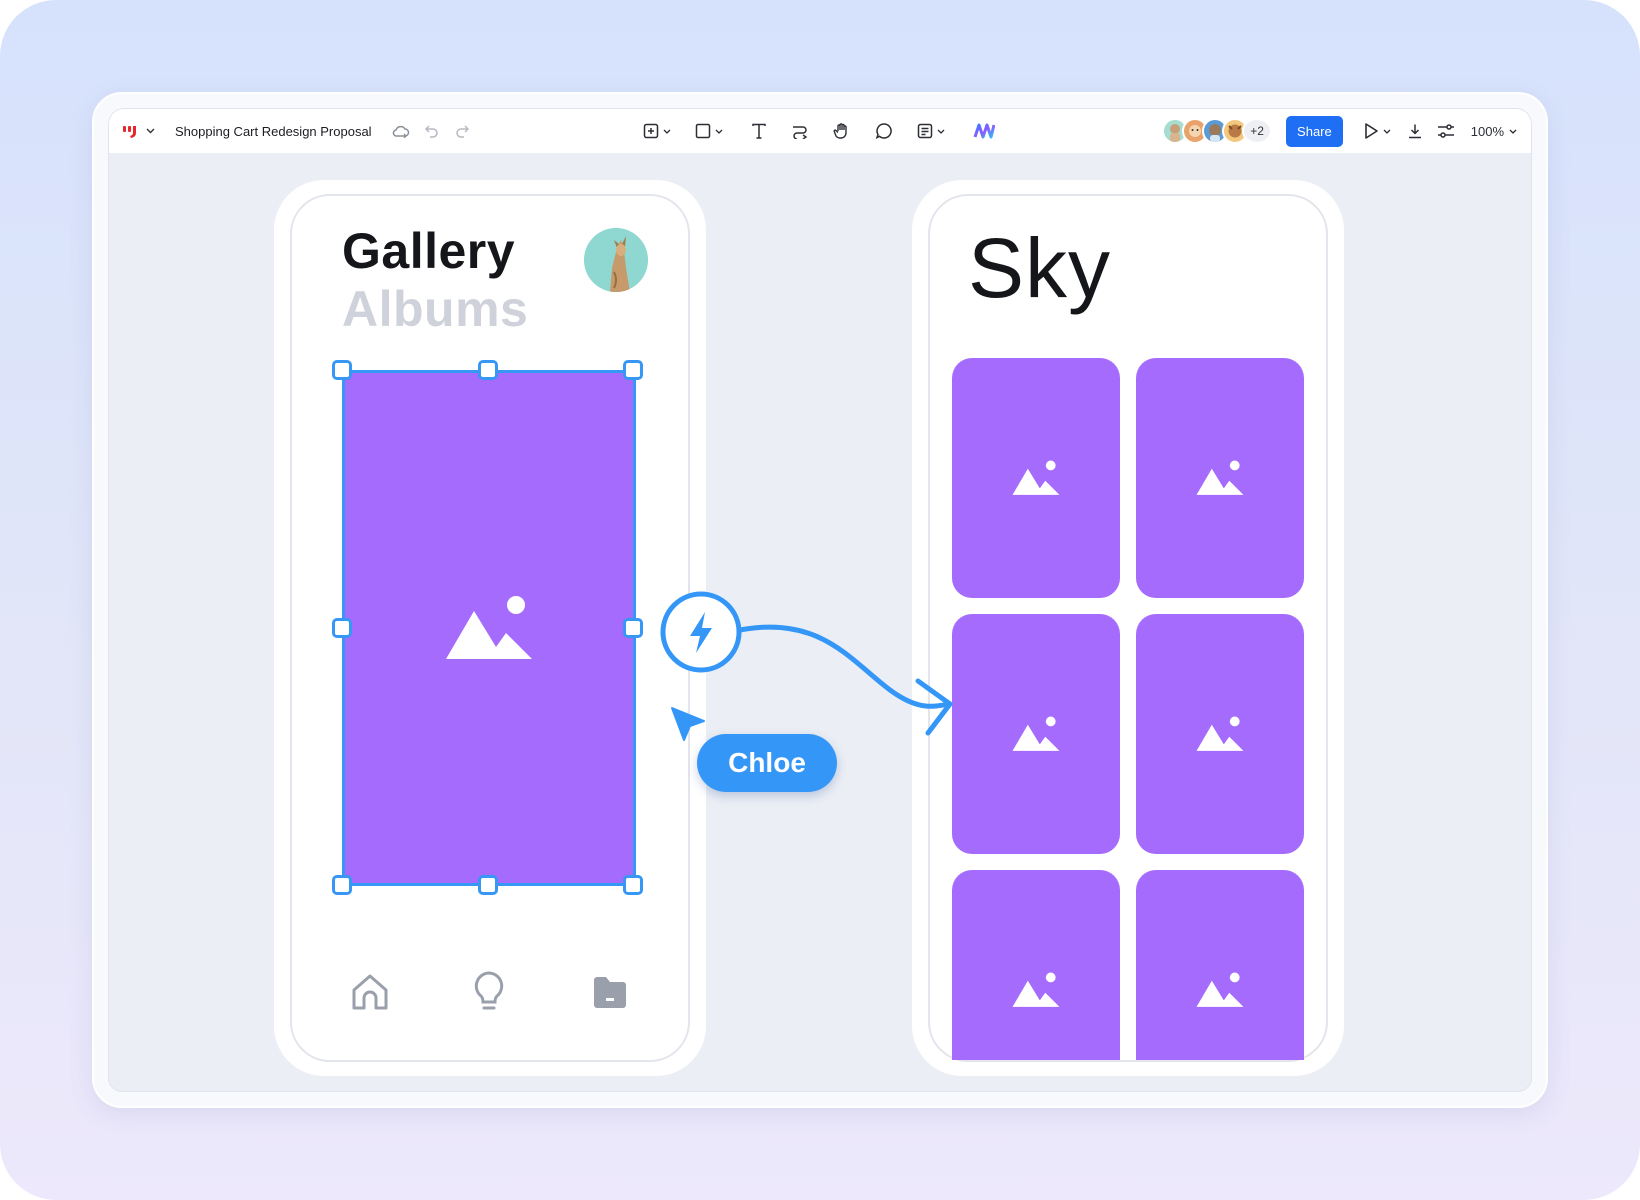 The image size is (1640, 1200). Describe the element at coordinates (767, 763) in the screenshot. I see `collaborator-cursor-label: Chloe` at that location.